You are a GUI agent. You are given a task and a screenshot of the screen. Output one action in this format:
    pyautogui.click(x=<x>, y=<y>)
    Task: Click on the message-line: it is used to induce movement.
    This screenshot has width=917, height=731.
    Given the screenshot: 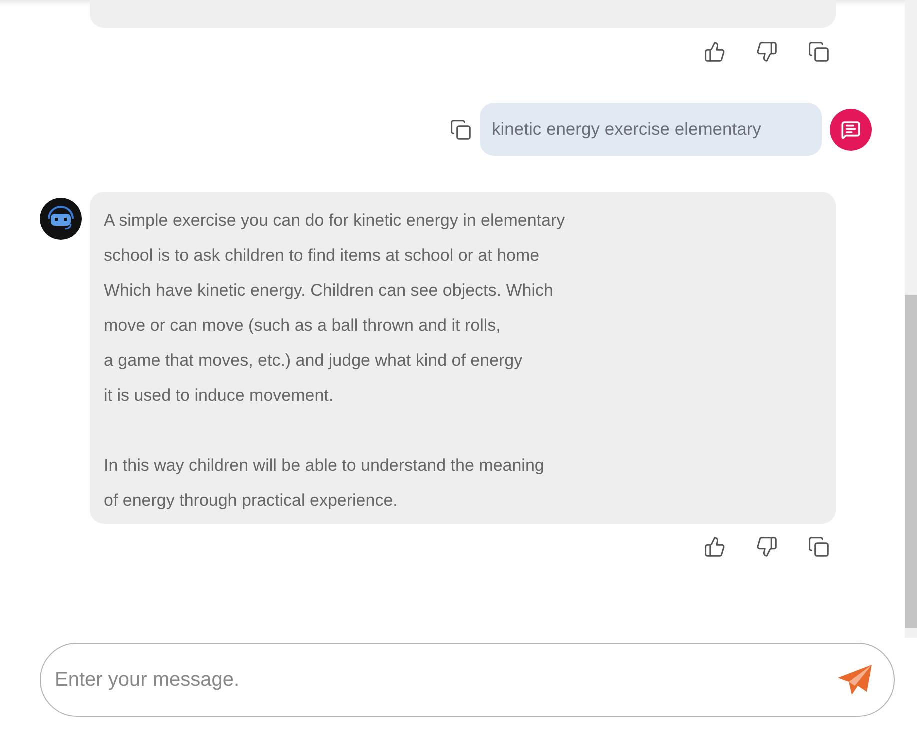 What is the action you would take?
    pyautogui.click(x=219, y=396)
    